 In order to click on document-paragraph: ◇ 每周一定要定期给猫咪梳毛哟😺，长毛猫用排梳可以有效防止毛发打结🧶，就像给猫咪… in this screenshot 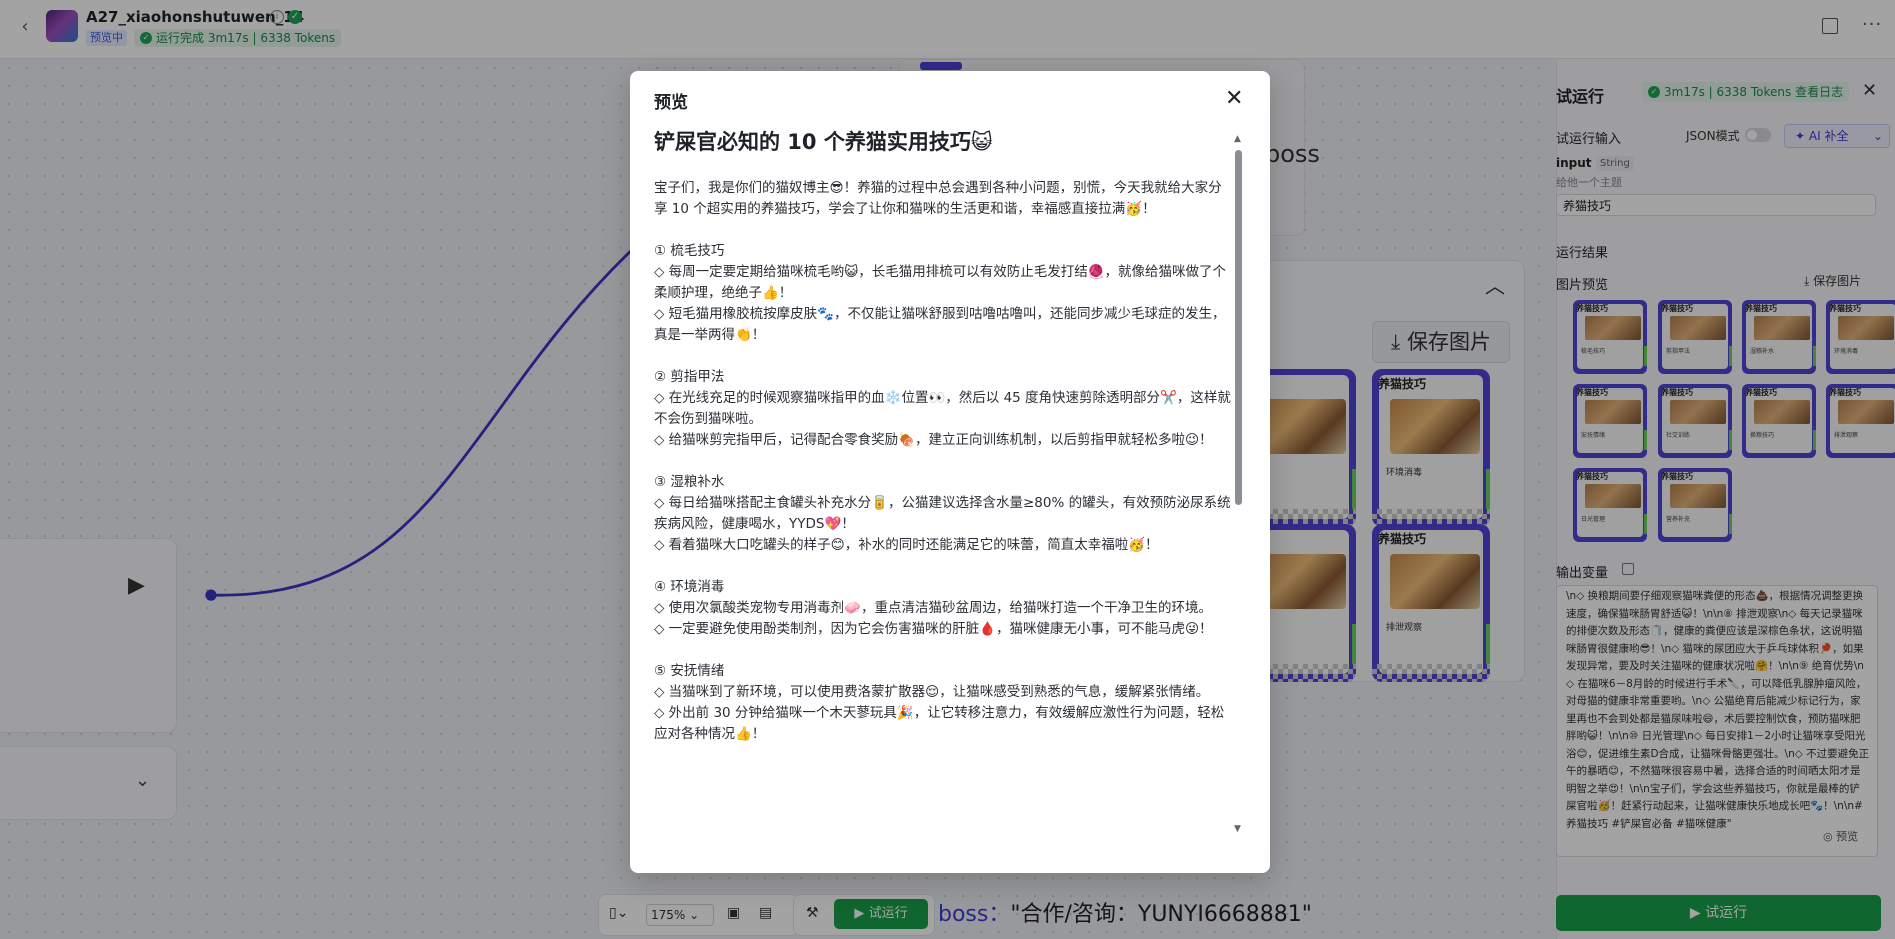, I will do `click(940, 282)`.